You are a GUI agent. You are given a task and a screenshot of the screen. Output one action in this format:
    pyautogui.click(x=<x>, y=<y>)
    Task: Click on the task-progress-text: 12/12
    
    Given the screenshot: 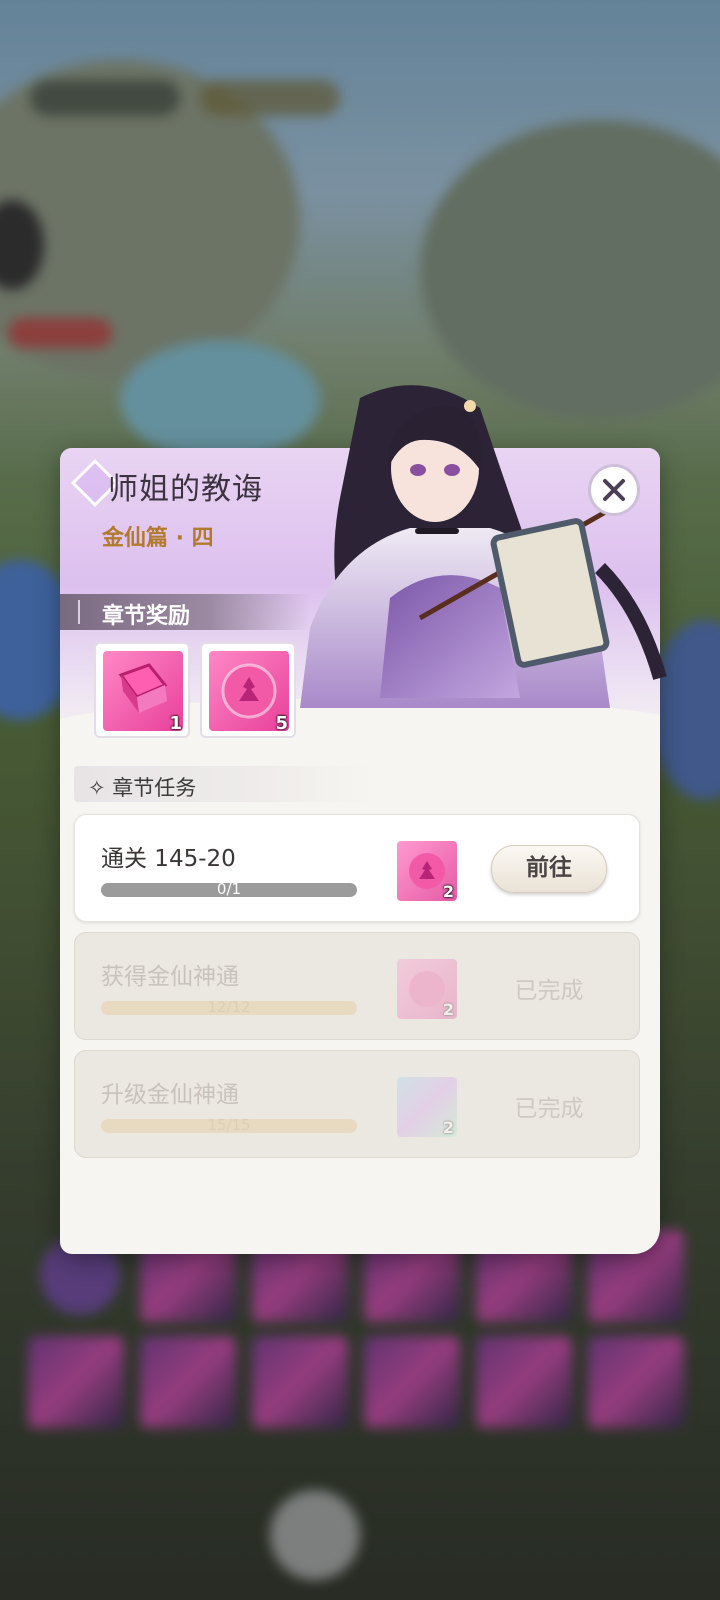 What is the action you would take?
    pyautogui.click(x=229, y=1007)
    